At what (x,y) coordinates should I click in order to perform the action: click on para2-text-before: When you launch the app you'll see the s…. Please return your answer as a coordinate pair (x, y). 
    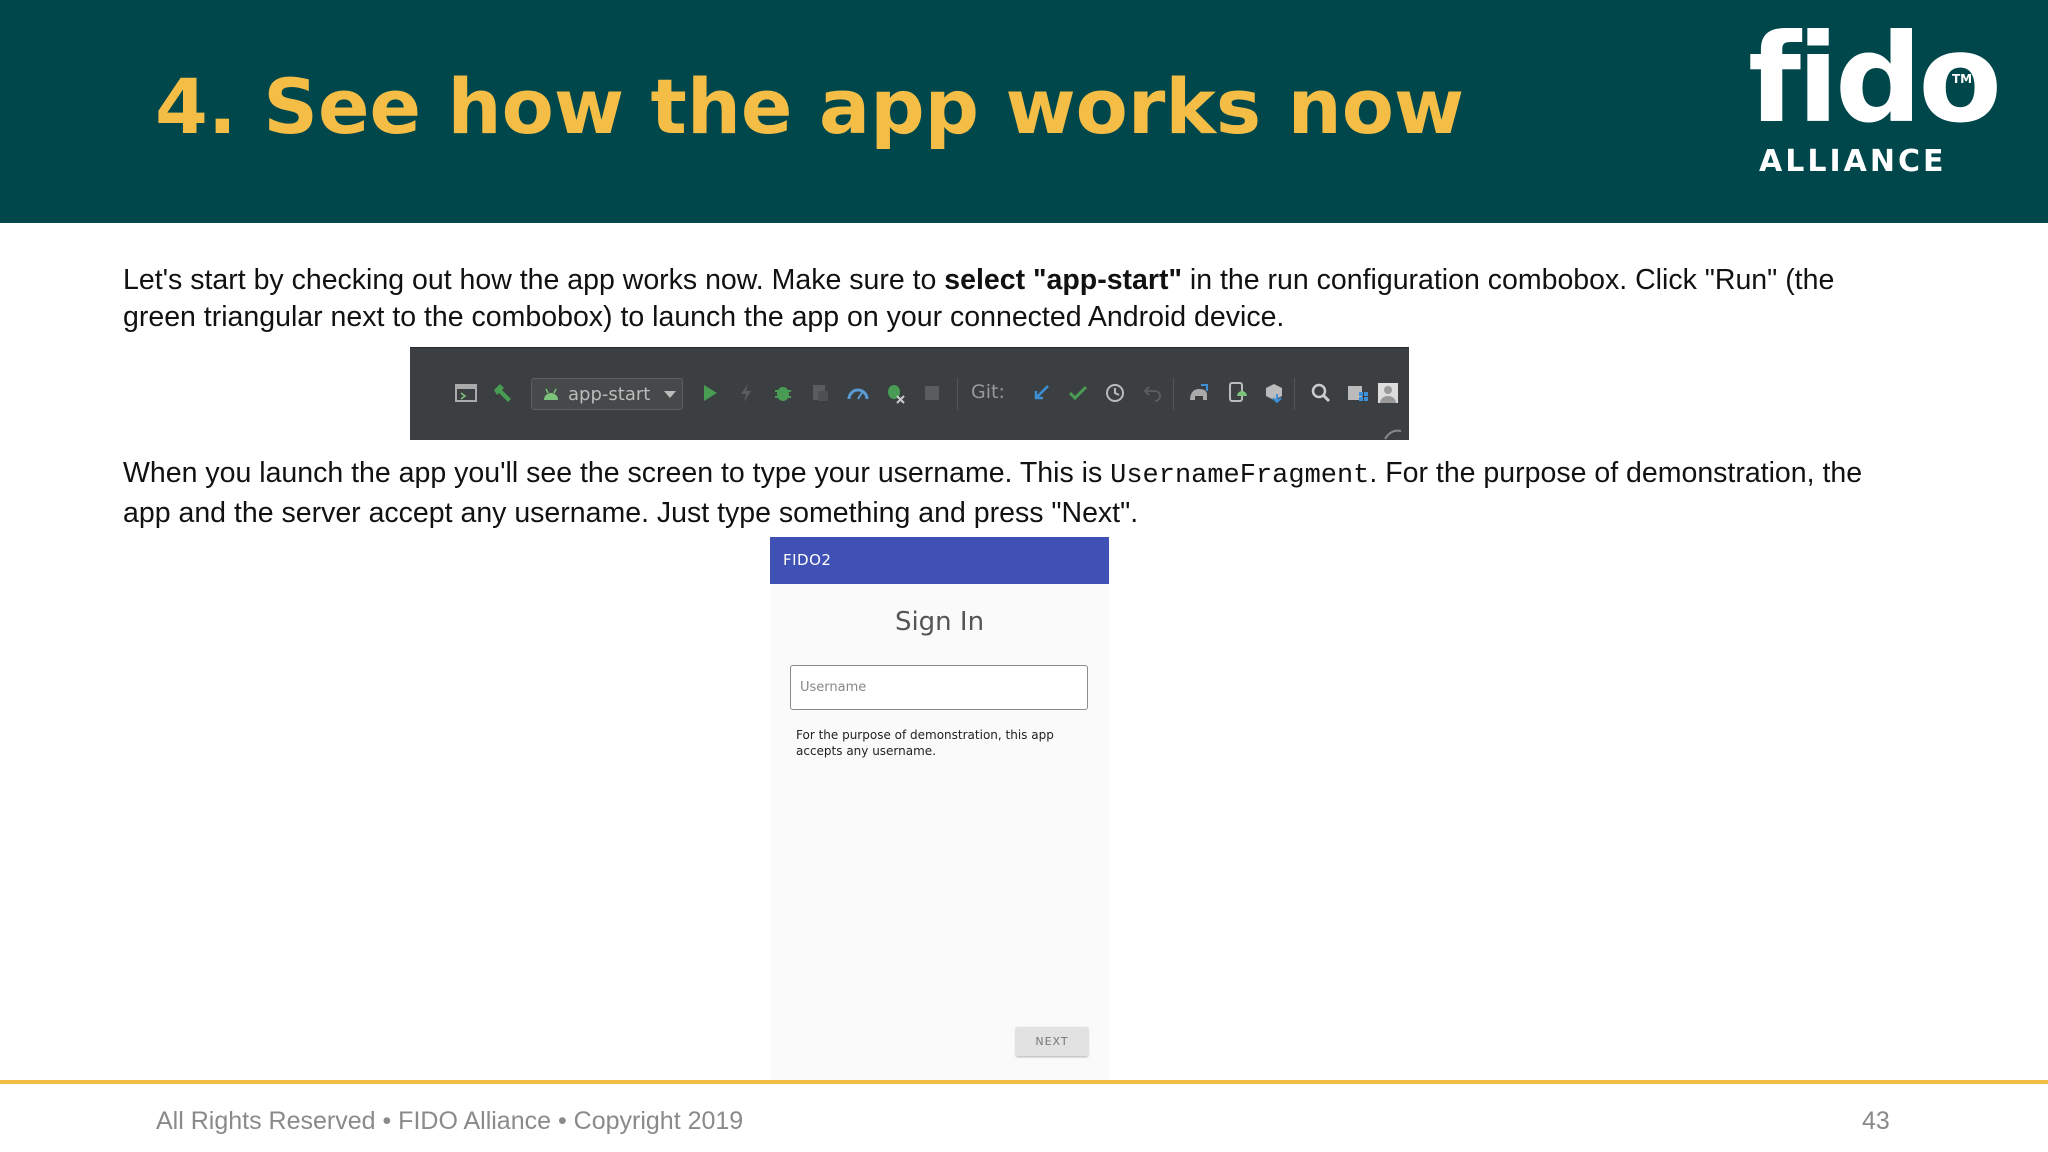
    Looking at the image, I should click on (617, 473).